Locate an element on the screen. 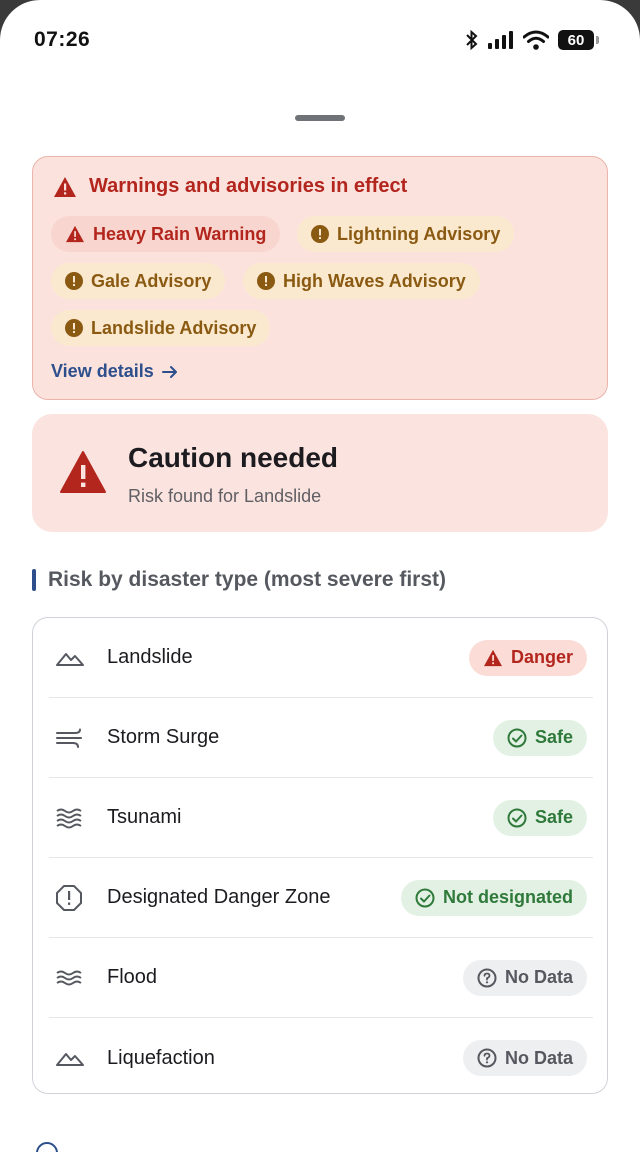  status-icons: 60 is located at coordinates (532, 40).